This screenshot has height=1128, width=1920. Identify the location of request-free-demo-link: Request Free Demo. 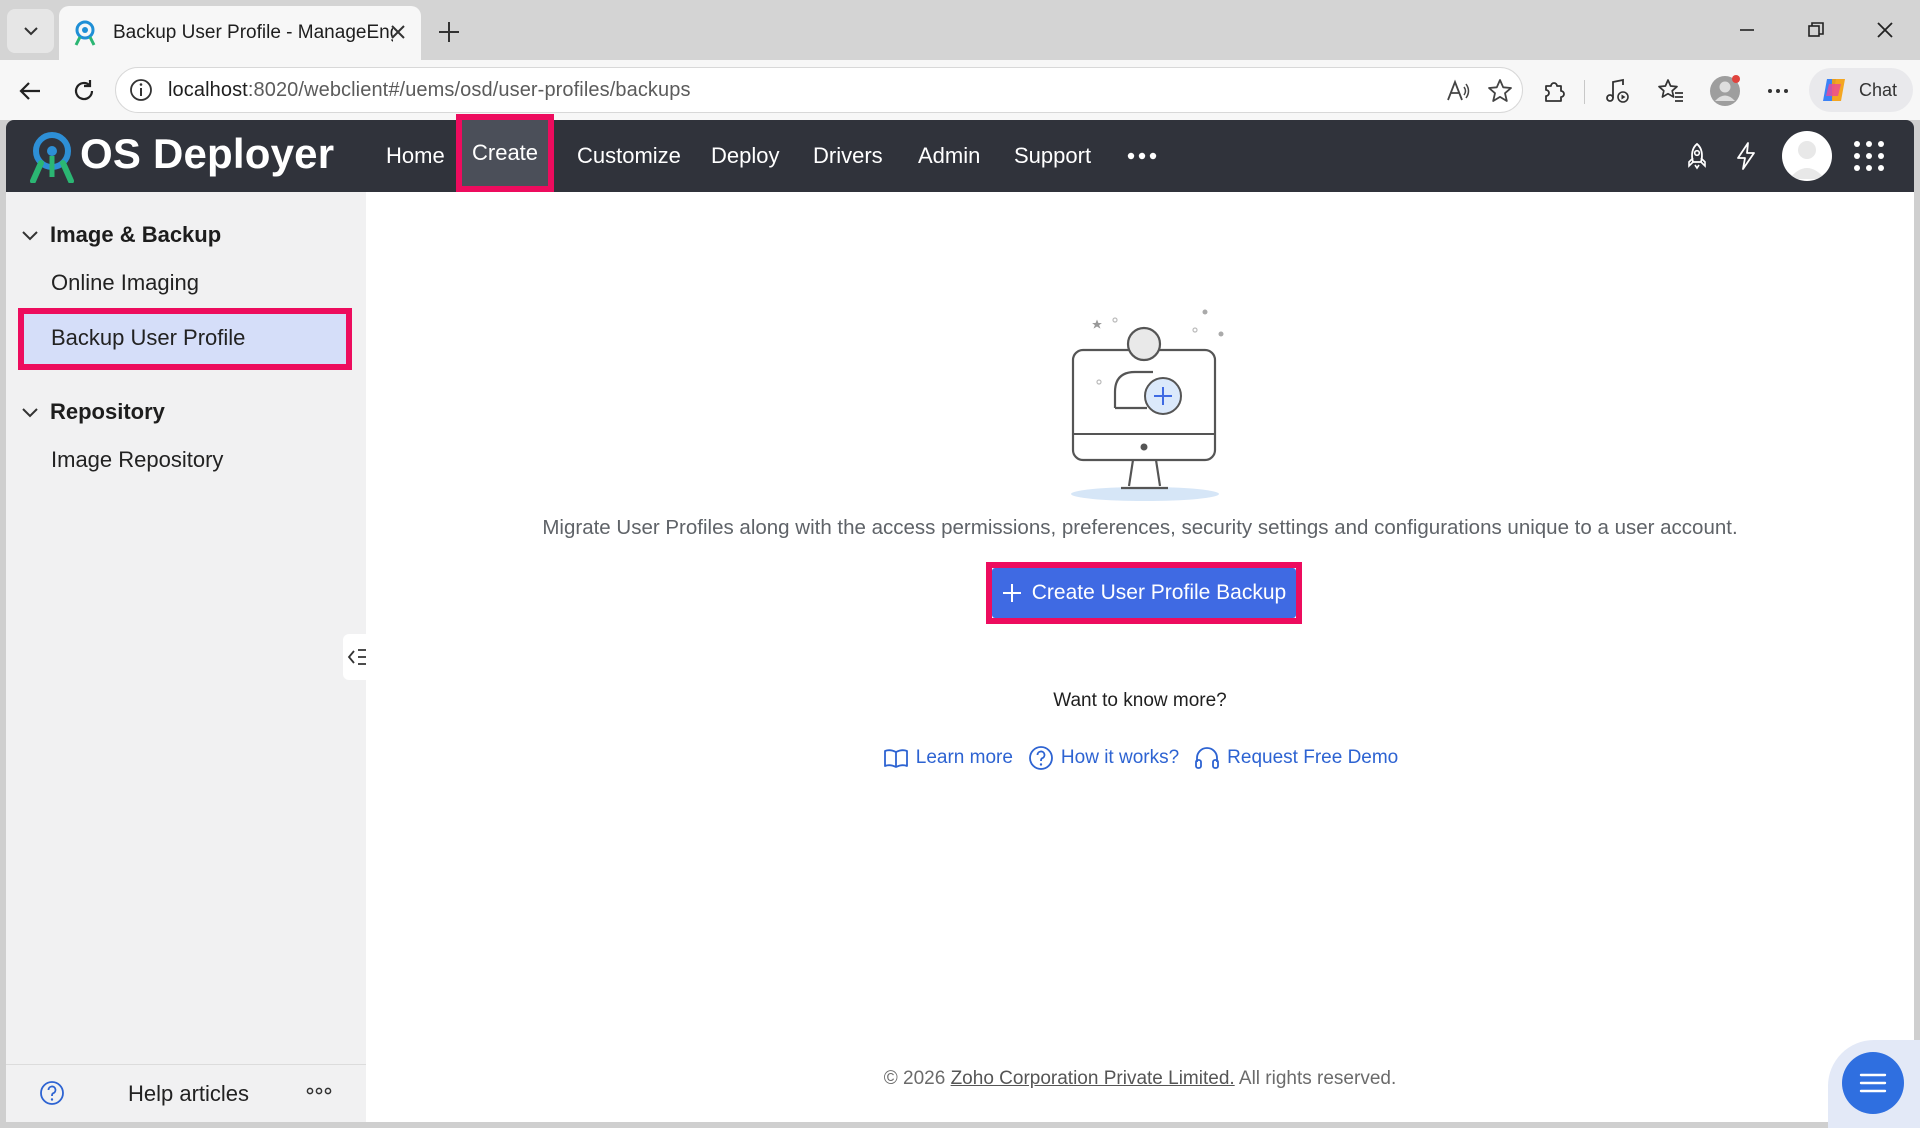
(1295, 758).